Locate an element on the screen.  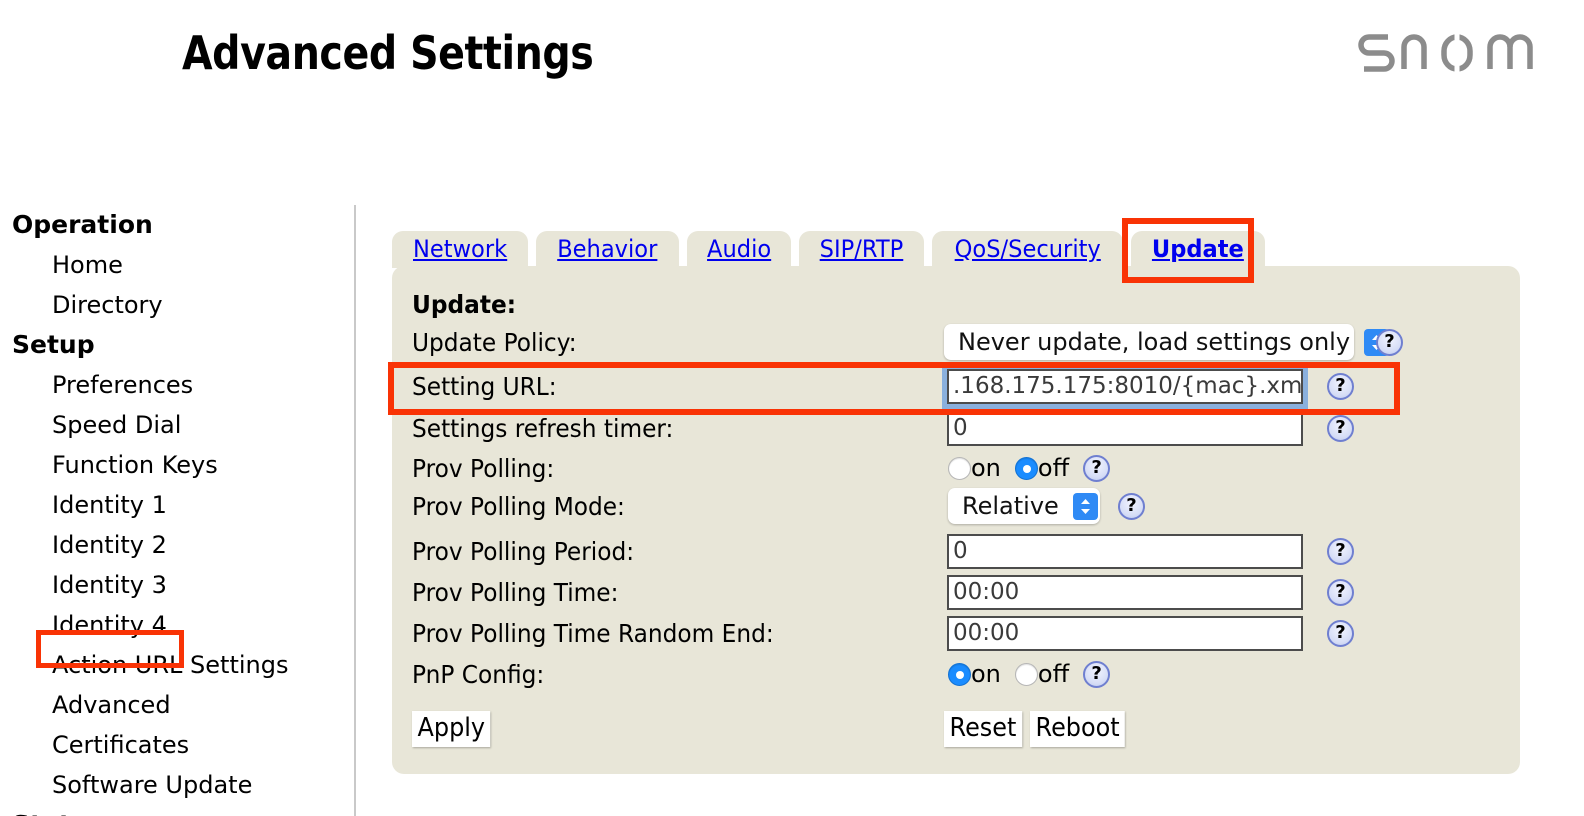
sidebar-item-identity-1: Identity 1 is located at coordinates (178, 505).